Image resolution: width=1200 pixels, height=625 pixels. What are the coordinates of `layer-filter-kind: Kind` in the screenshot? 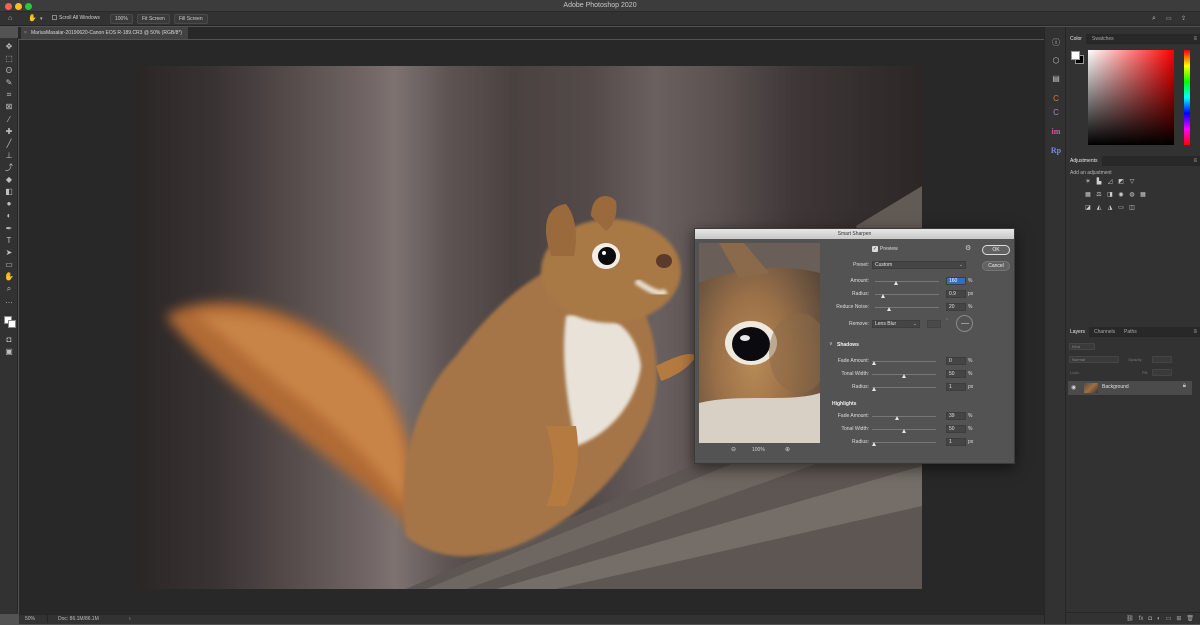 It's located at (1082, 346).